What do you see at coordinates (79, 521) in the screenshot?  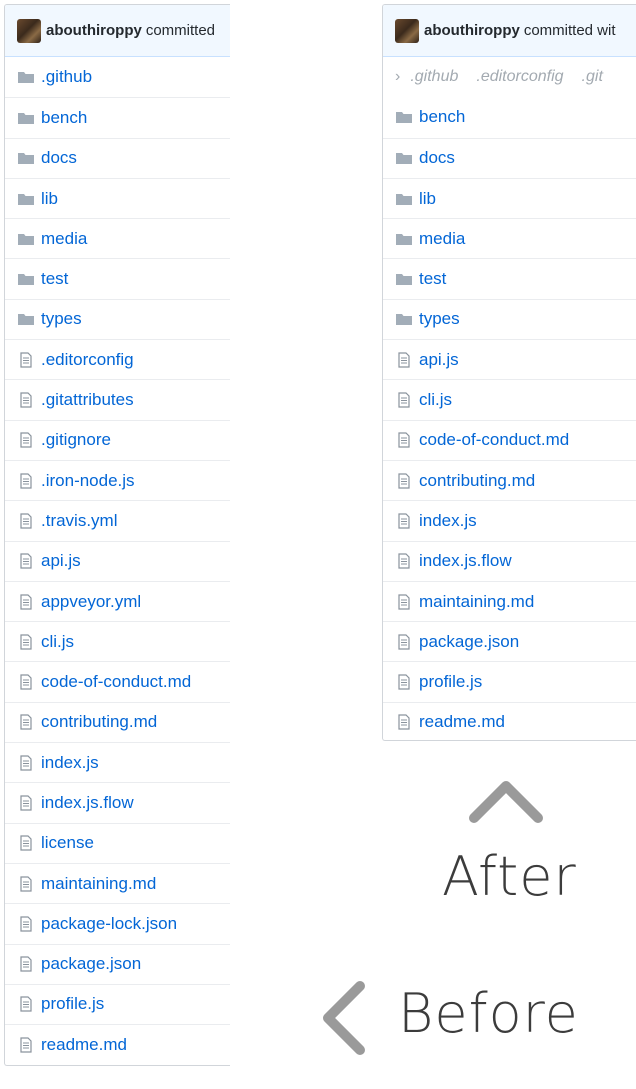 I see `file-name-link: .travis.yml` at bounding box center [79, 521].